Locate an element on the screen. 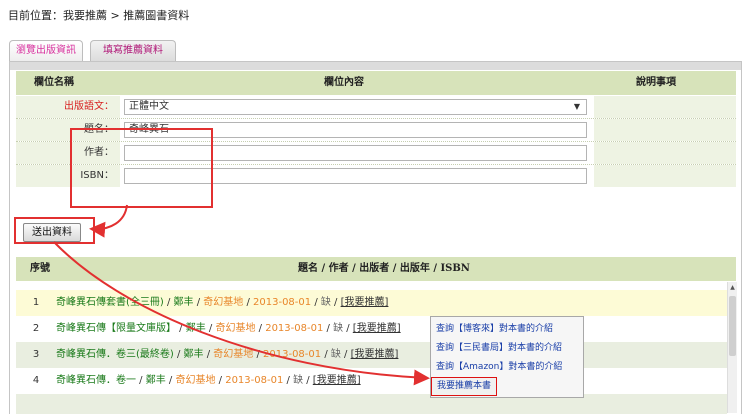  highlight-submit-button is located at coordinates (54, 230).